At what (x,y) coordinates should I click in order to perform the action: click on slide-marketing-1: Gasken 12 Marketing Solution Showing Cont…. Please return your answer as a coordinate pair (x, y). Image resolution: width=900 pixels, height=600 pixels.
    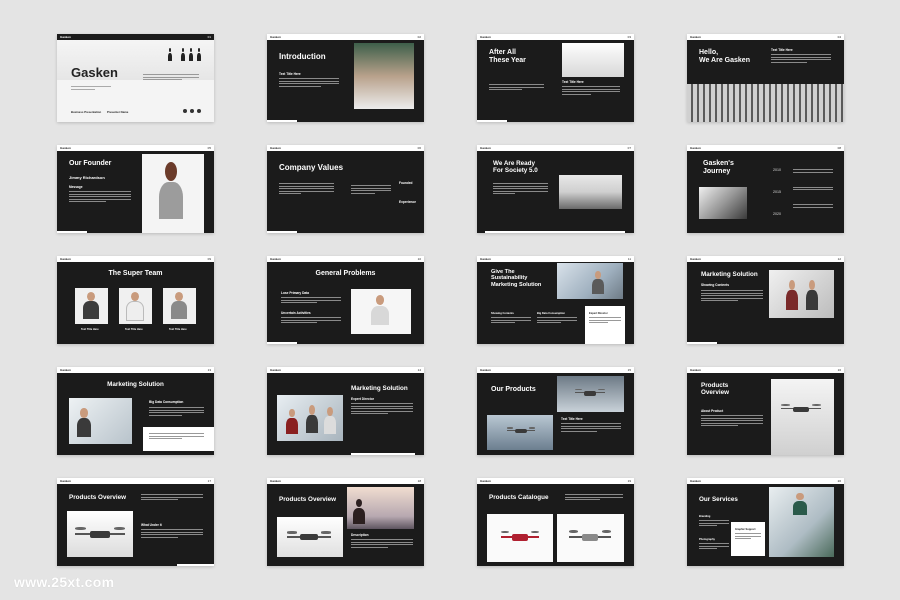
    Looking at the image, I should click on (765, 300).